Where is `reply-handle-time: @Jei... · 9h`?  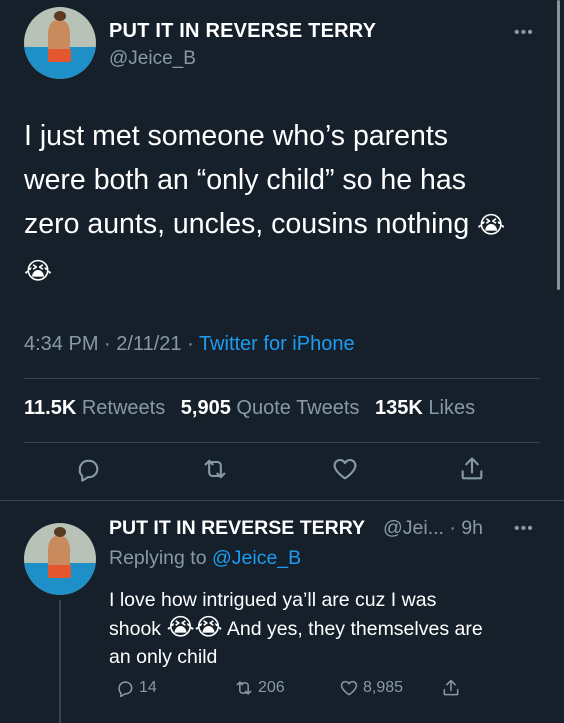
reply-handle-time: @Jei... · 9h is located at coordinates (433, 528).